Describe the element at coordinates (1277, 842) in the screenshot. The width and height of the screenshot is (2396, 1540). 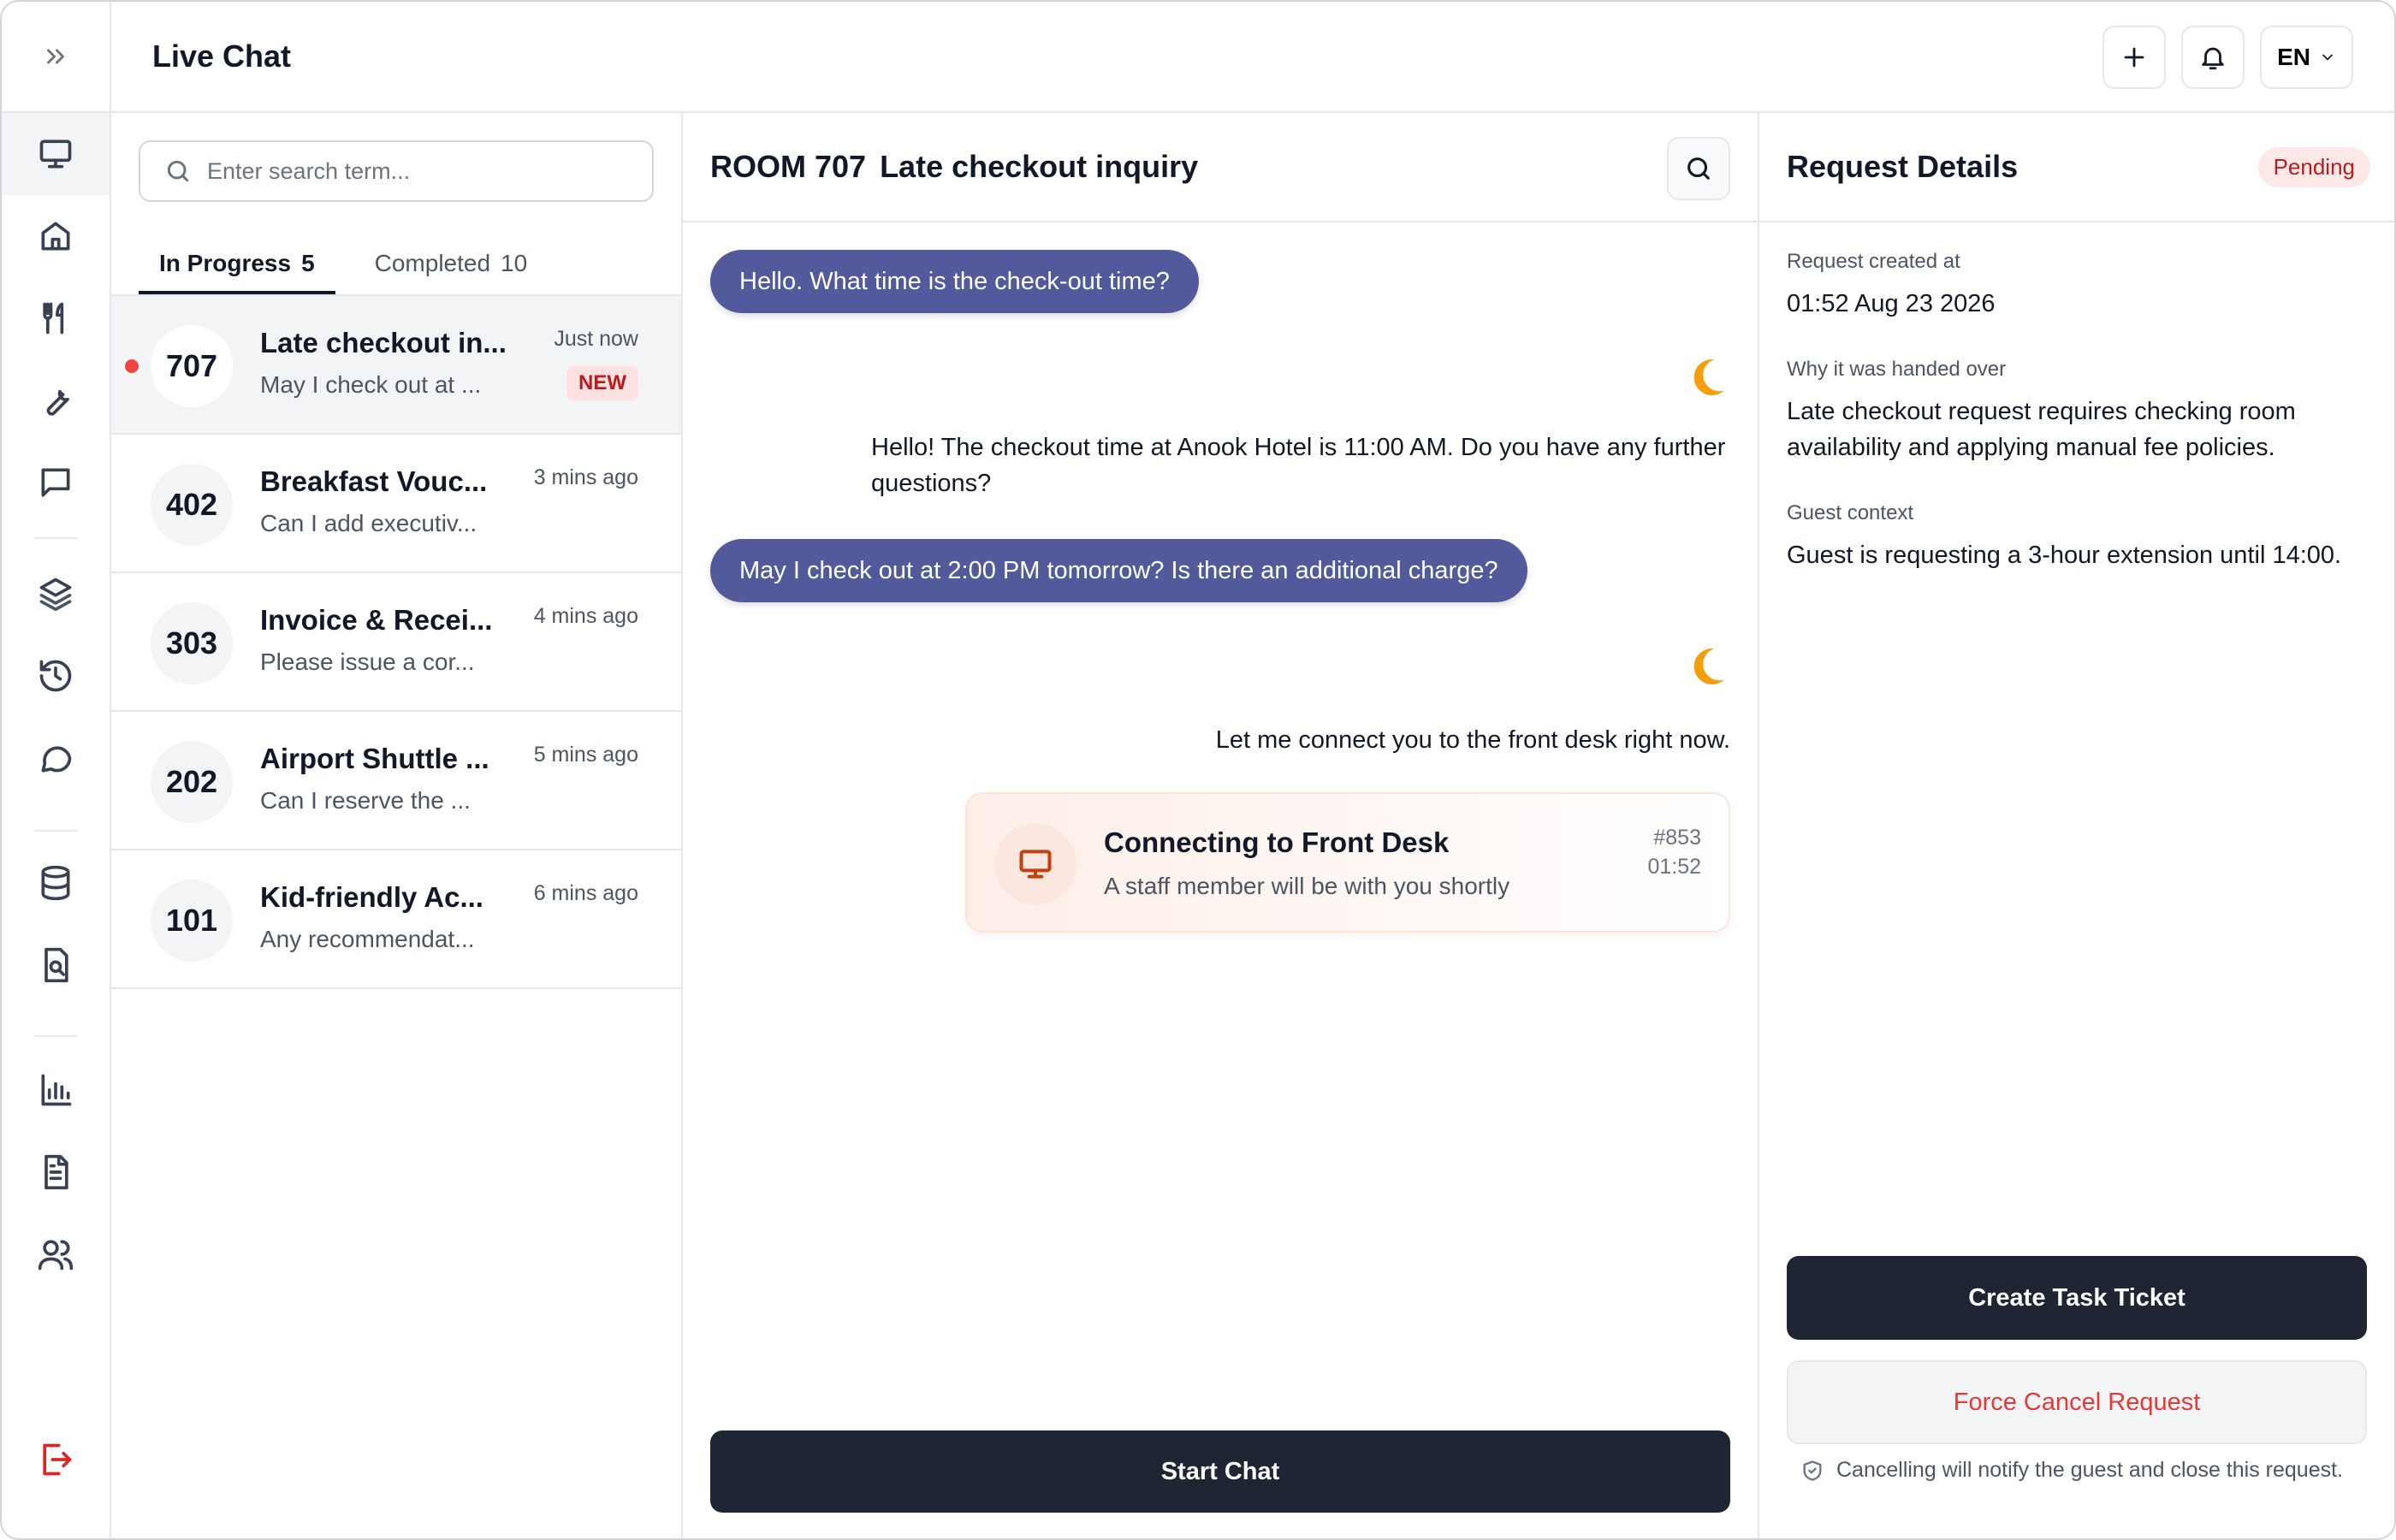
I see `handover-title: Connecting to Front Desk` at that location.